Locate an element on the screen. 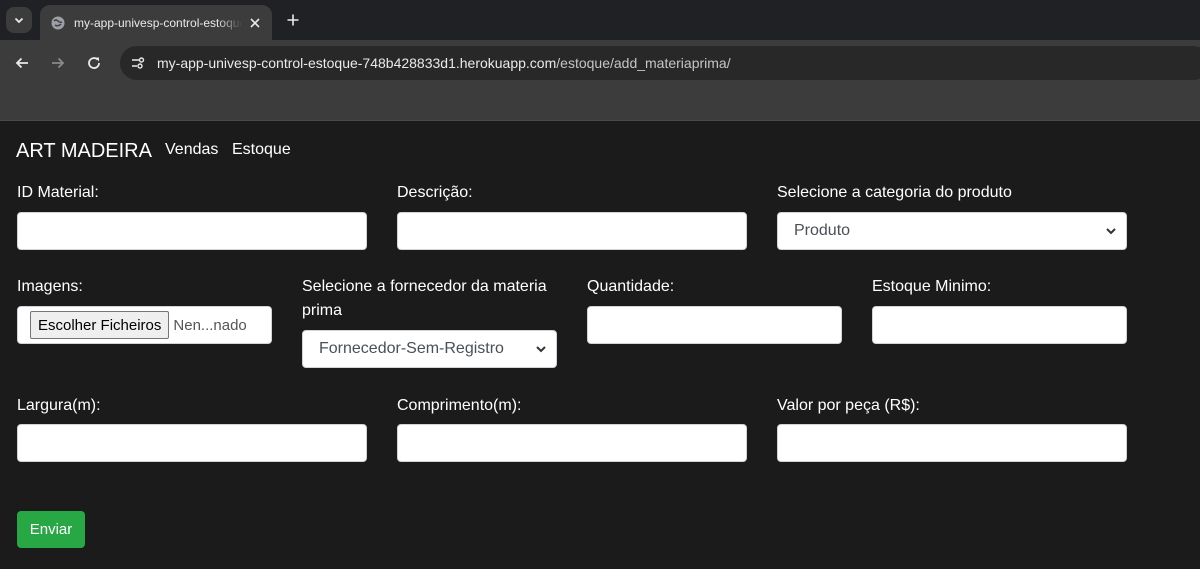 This screenshot has width=1200, height=569. arrow-right-icon is located at coordinates (58, 63).